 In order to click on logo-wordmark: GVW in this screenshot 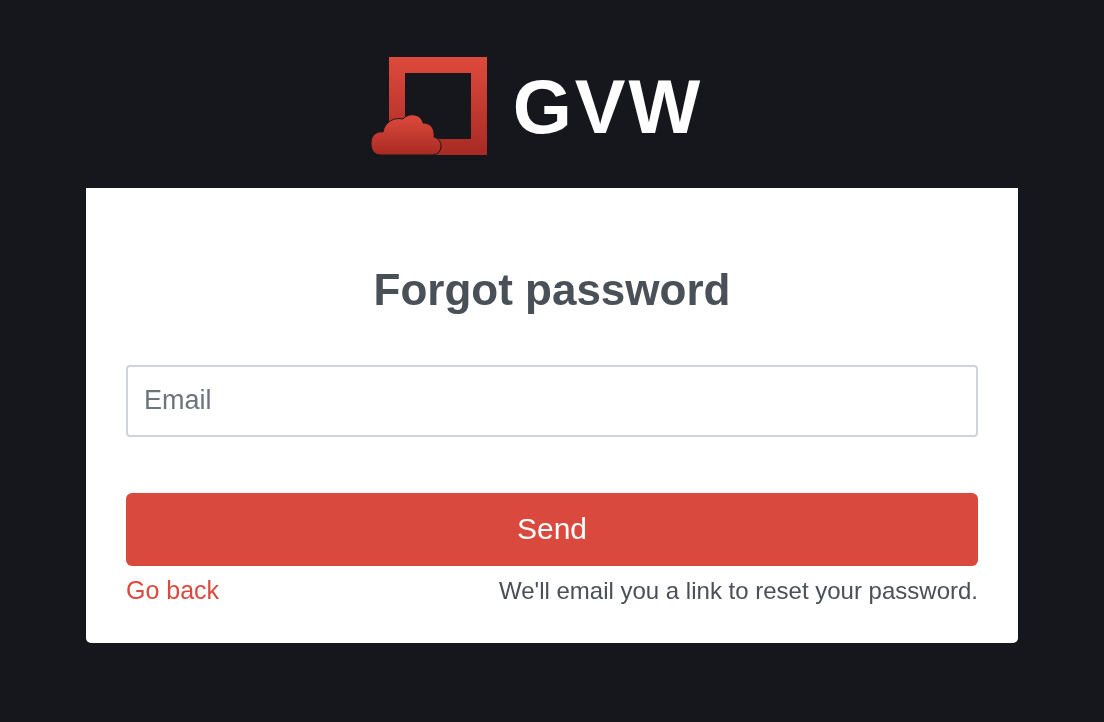, I will do `click(608, 107)`.